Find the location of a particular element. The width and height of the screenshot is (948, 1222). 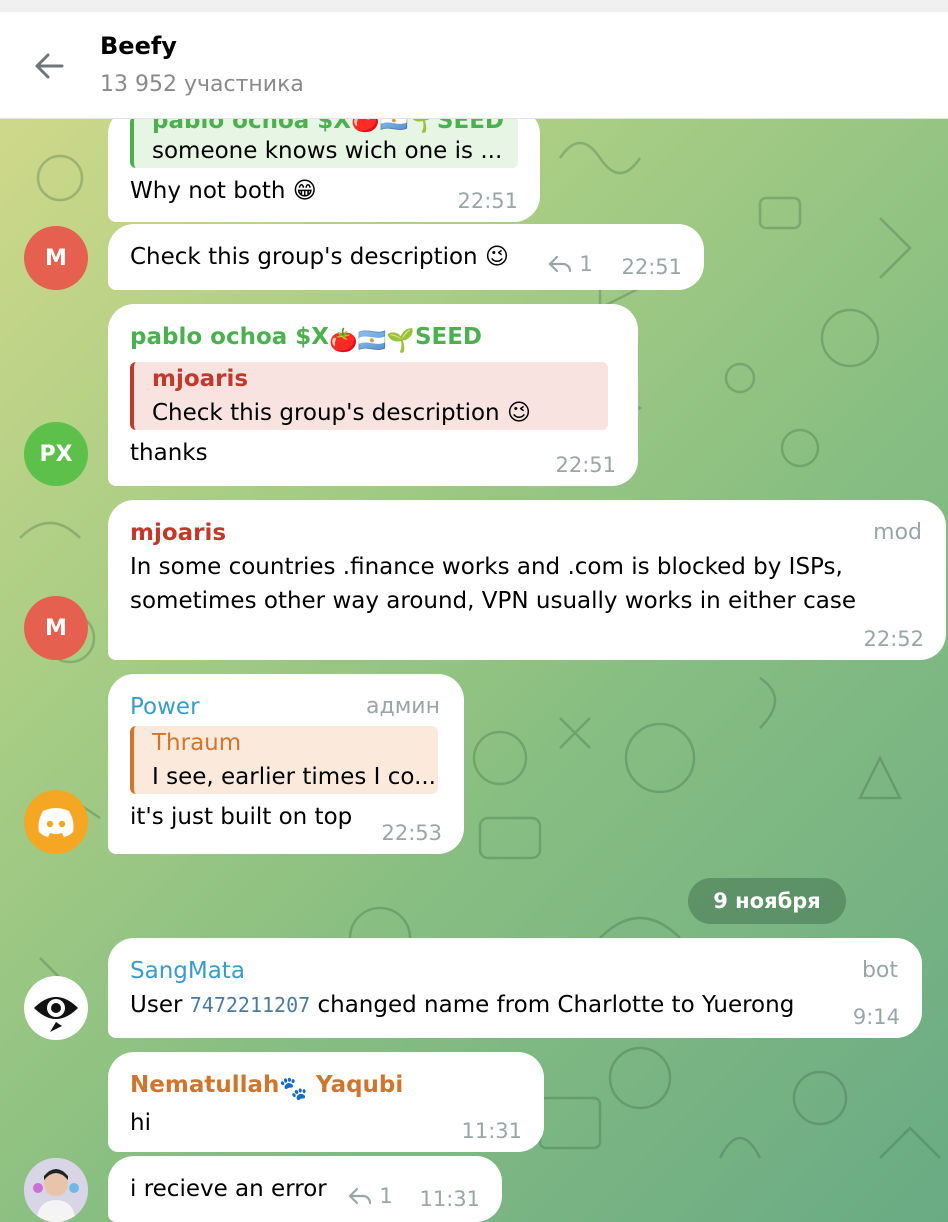

sender-name: pablo ochoa $X🍅🇦🇷🌱SEED is located at coordinates (373, 339).